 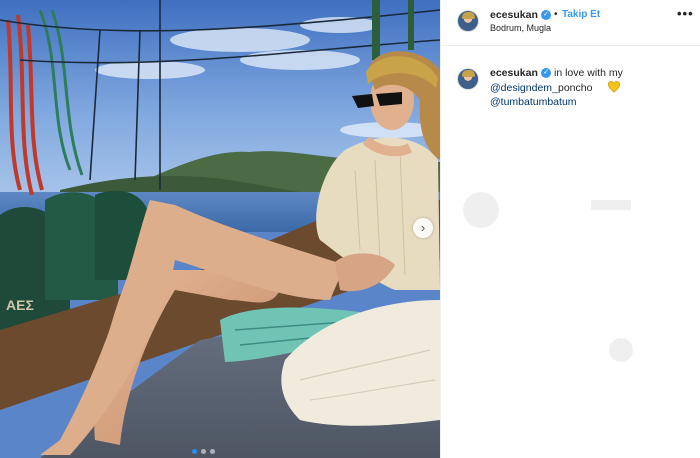 I want to click on location-link: Bodrum, Mugla, so click(x=520, y=28).